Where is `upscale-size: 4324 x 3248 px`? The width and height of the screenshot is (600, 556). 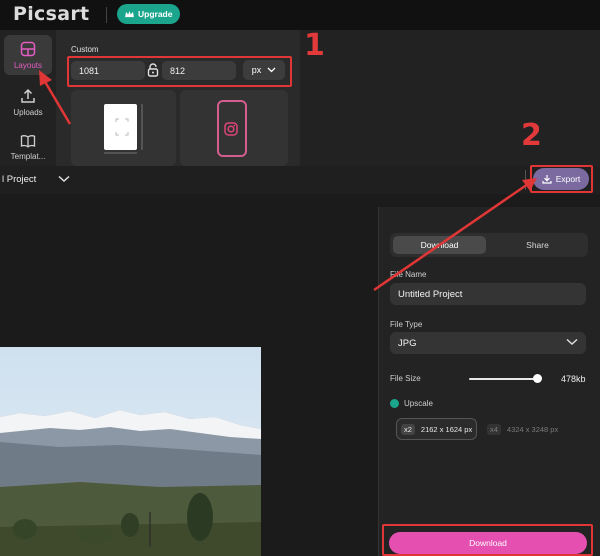 upscale-size: 4324 x 3248 px is located at coordinates (532, 429).